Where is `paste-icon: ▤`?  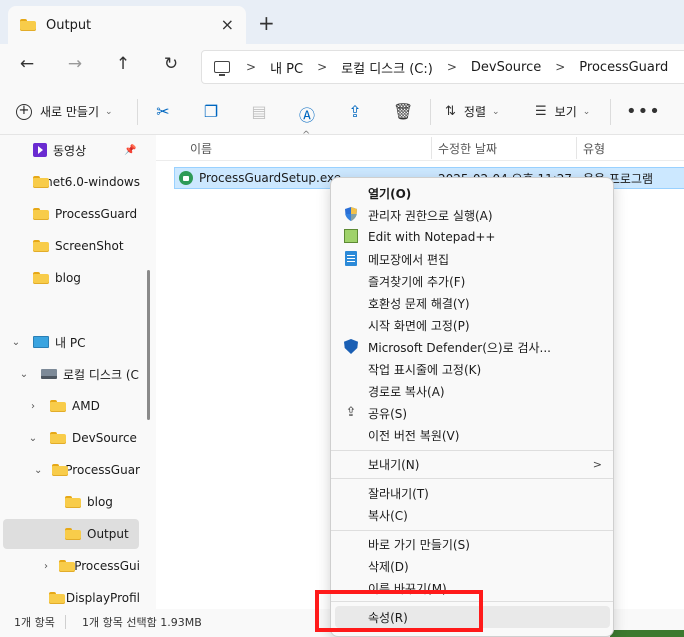
paste-icon: ▤ is located at coordinates (259, 112).